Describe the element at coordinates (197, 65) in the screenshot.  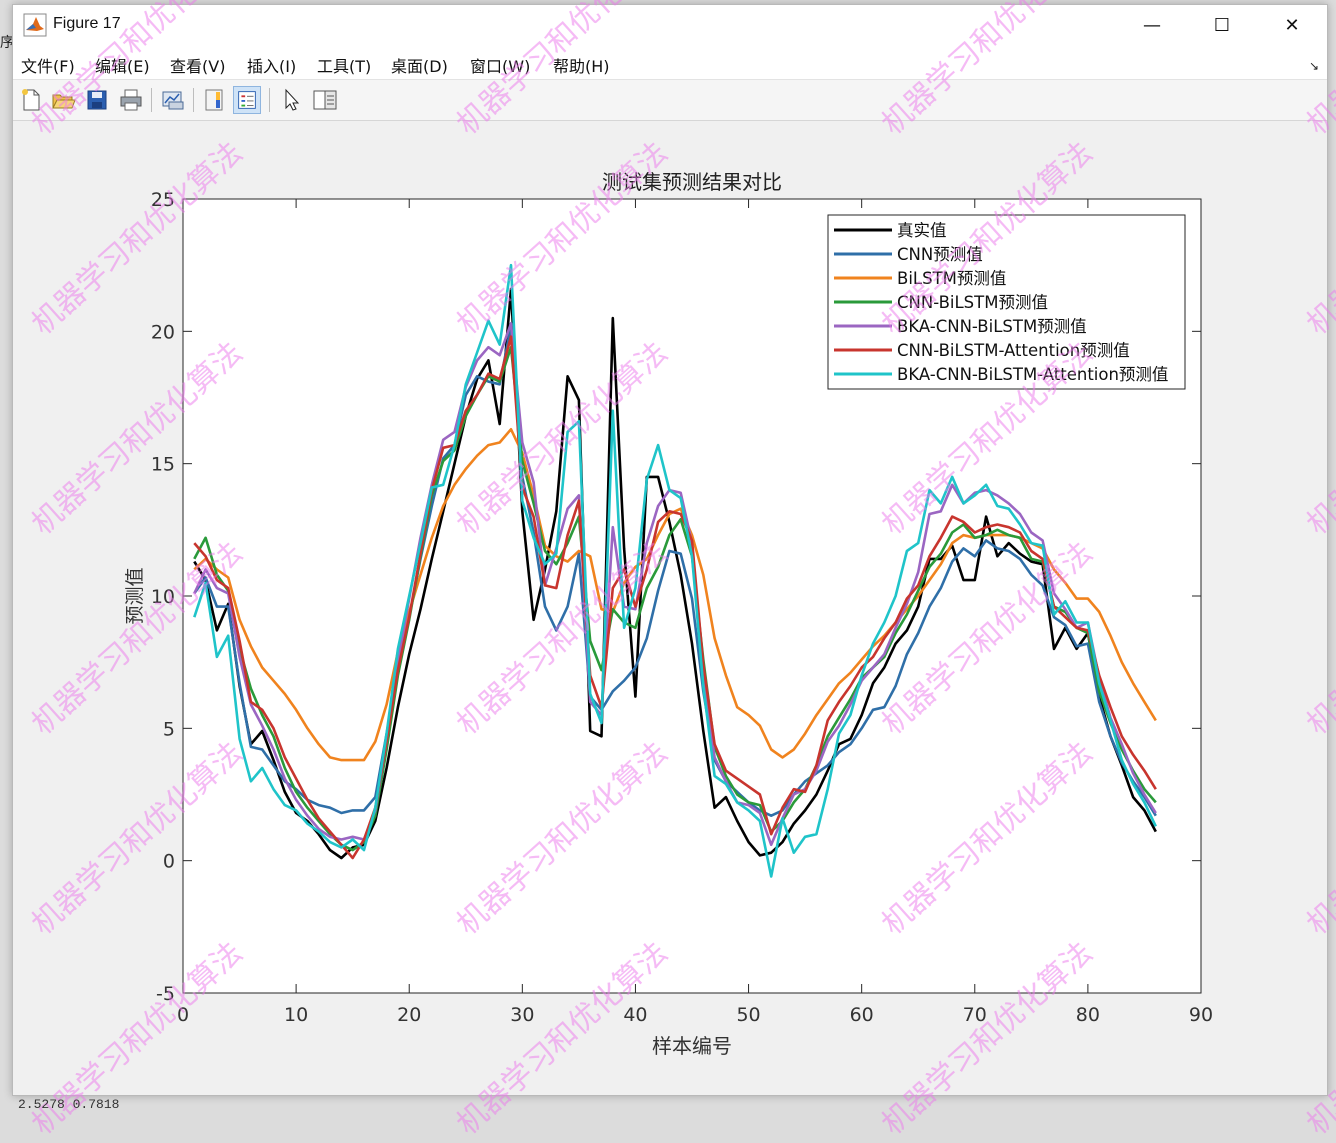
I see `menu-view: 查看(V)` at that location.